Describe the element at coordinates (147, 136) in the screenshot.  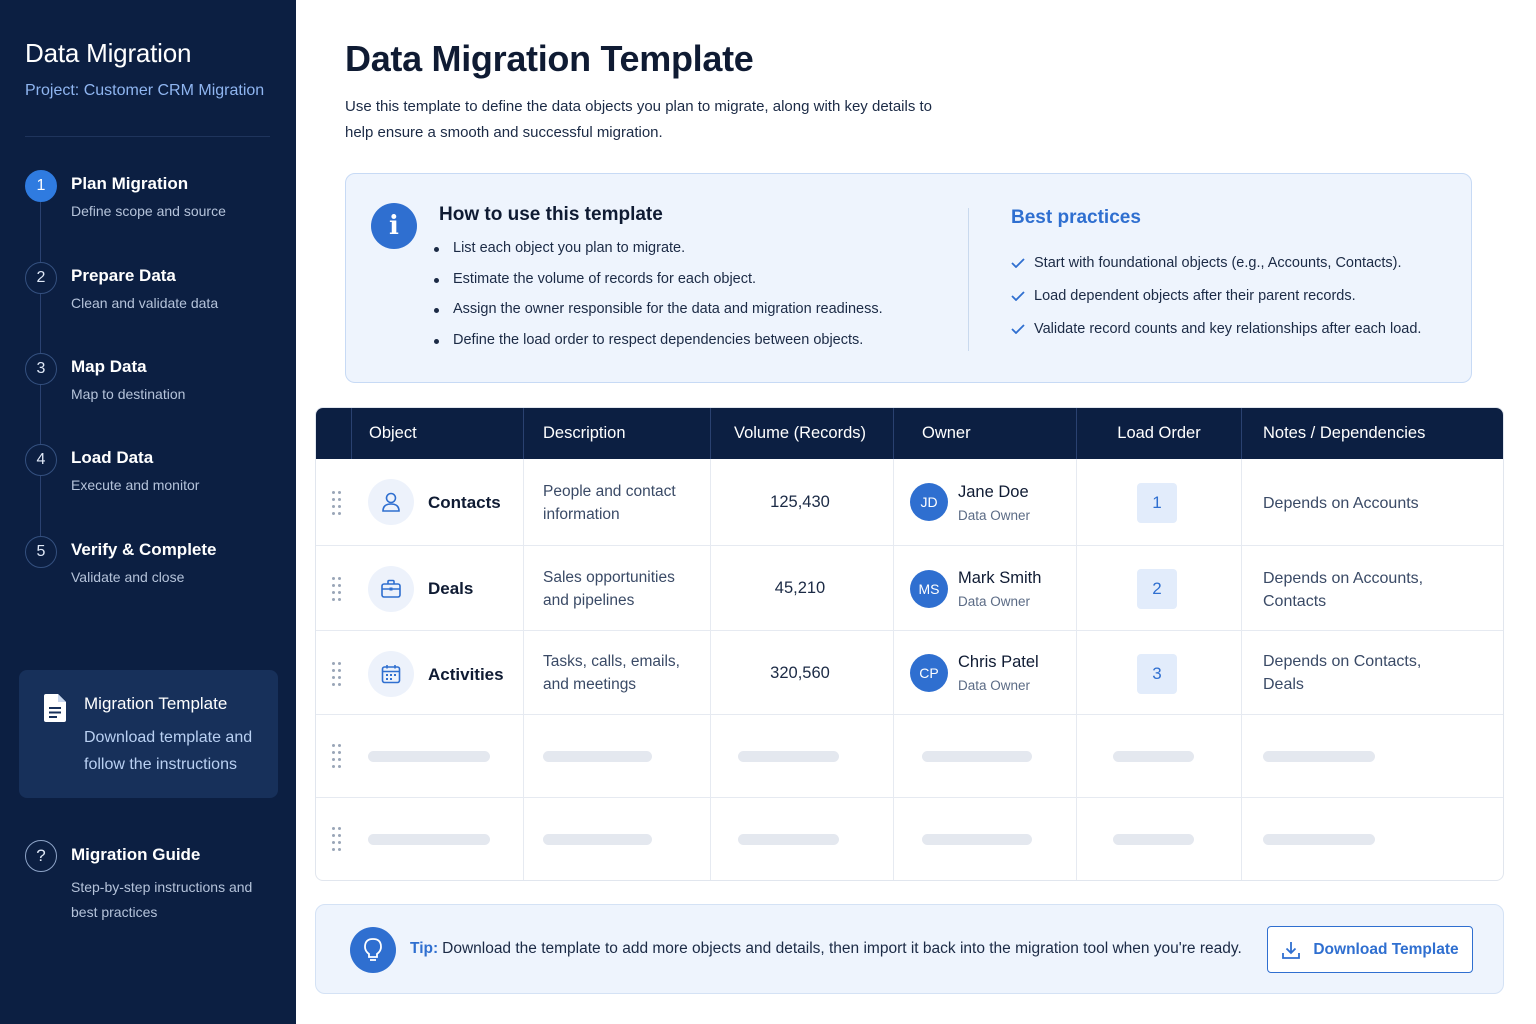
I see `sidebar-divider` at that location.